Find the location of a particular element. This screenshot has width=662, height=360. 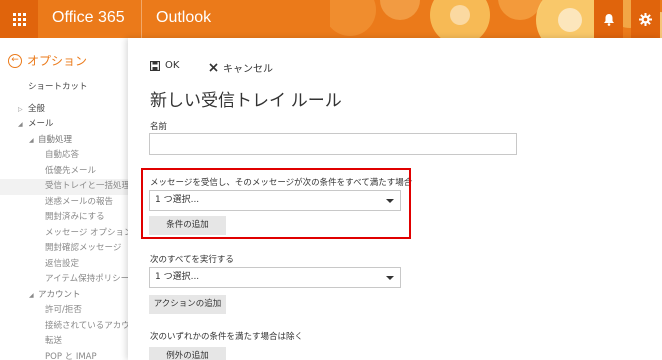

nav-item-clutter: 低優先メール is located at coordinates (64, 172).